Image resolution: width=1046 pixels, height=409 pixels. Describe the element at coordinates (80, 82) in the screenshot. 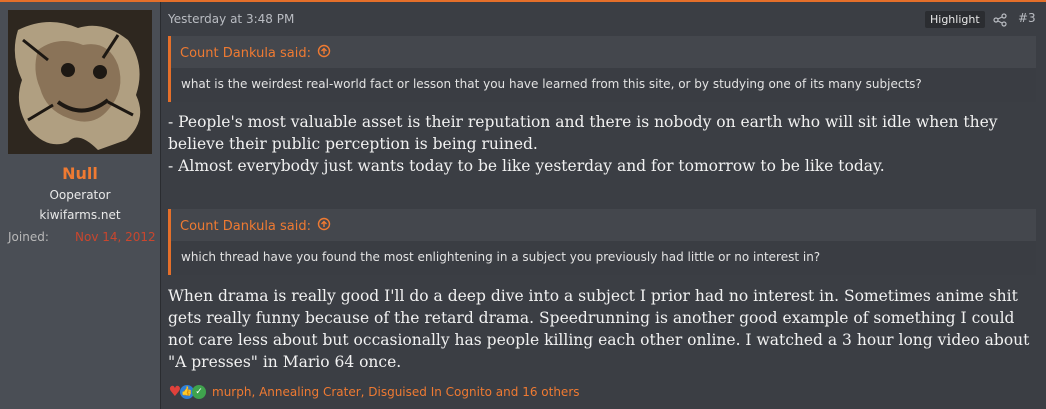

I see `avatar` at that location.